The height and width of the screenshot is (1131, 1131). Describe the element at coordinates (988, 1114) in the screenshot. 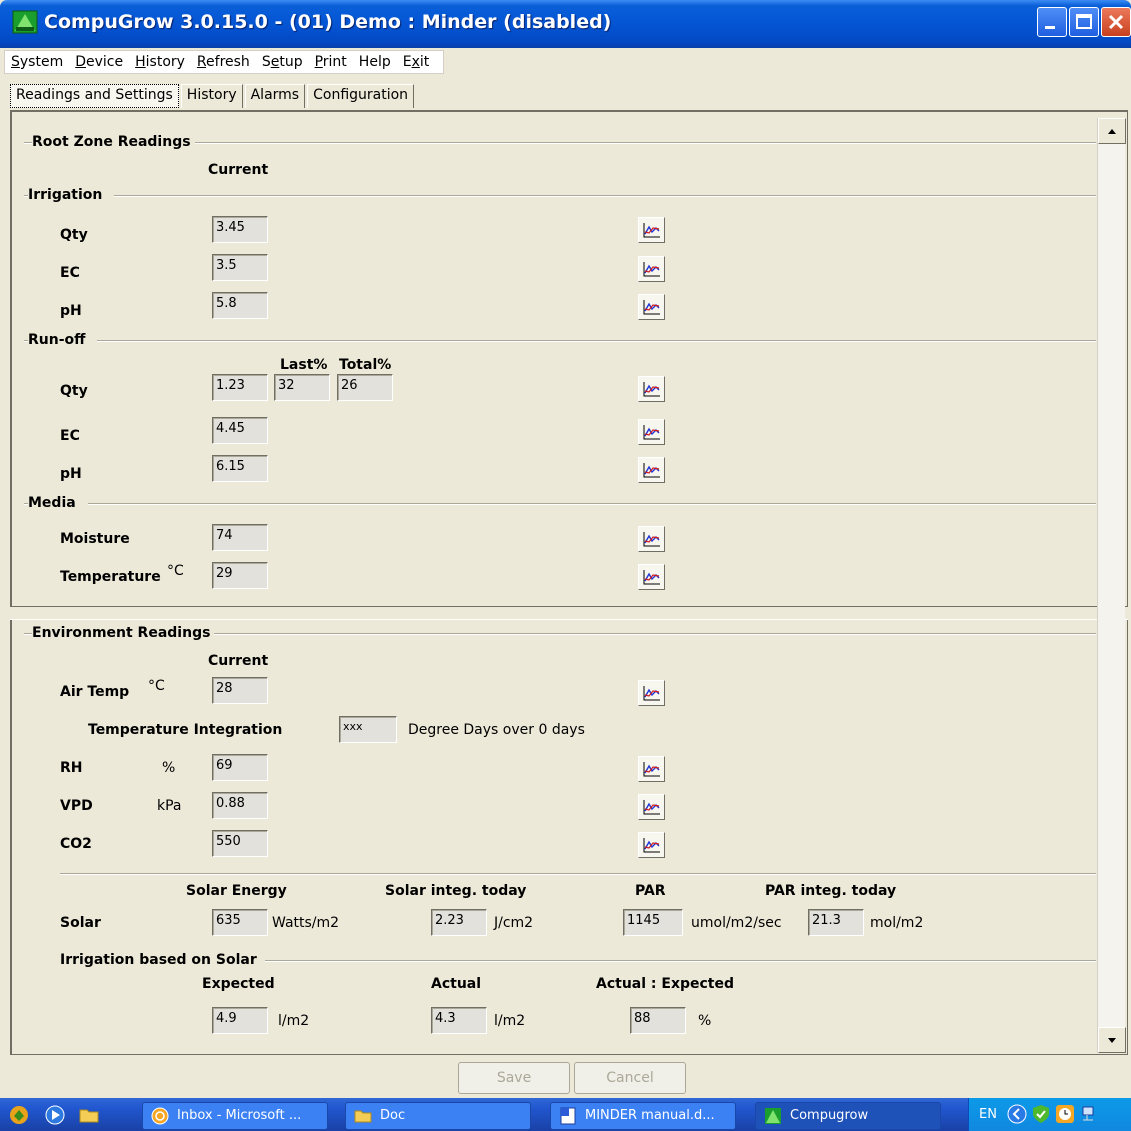

I see `language-indicator: EN` at that location.